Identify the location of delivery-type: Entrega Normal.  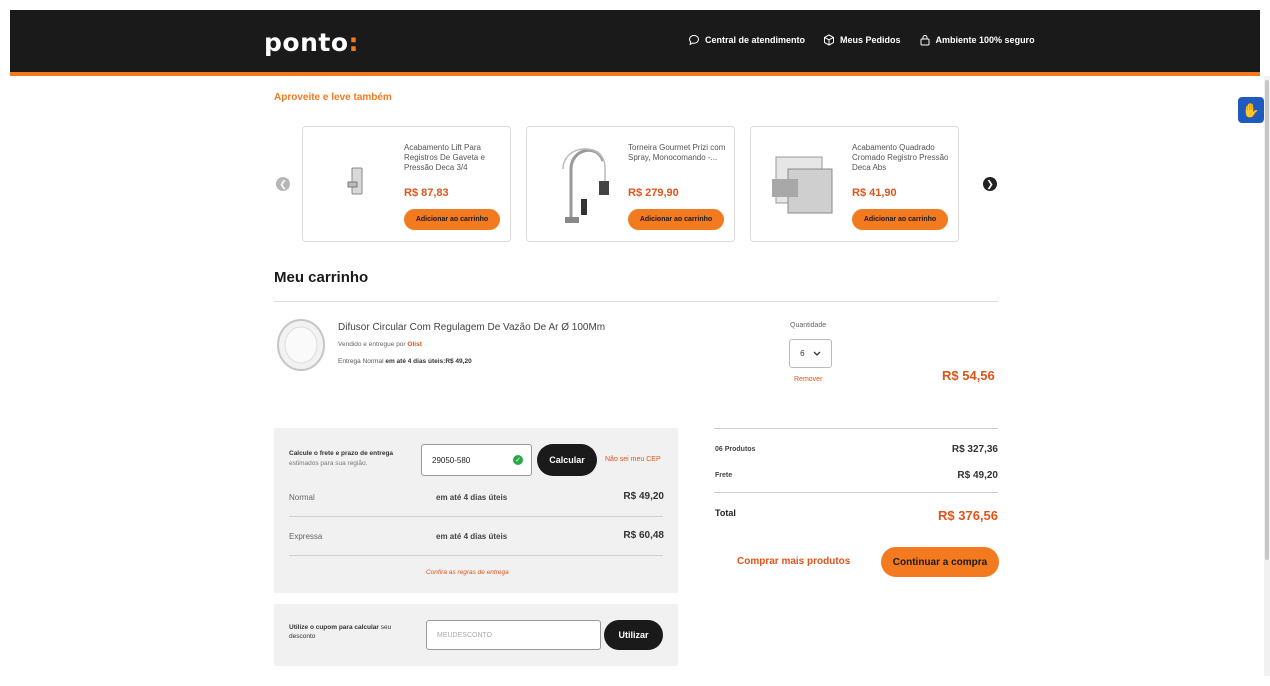
(361, 361).